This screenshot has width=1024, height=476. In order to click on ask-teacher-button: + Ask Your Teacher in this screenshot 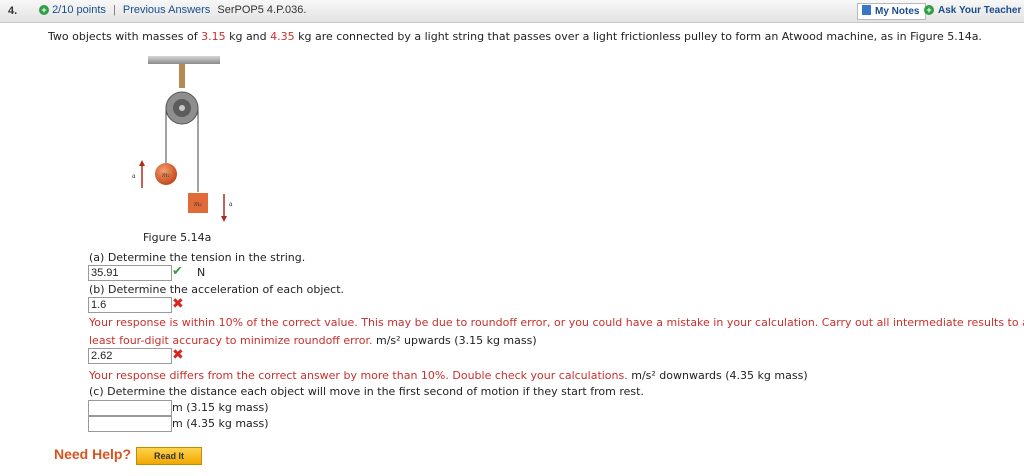, I will do `click(972, 10)`.